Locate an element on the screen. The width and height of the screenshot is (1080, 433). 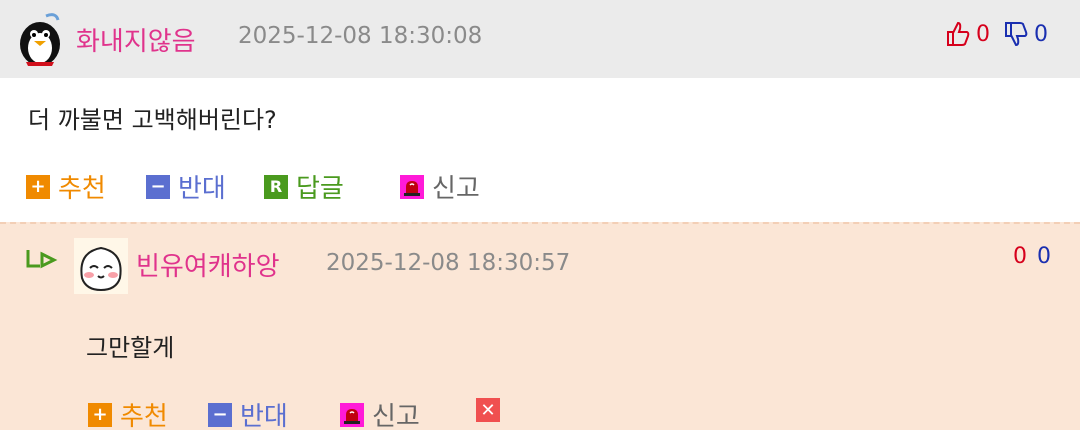
downvote-button: 0 is located at coordinates (1025, 34).